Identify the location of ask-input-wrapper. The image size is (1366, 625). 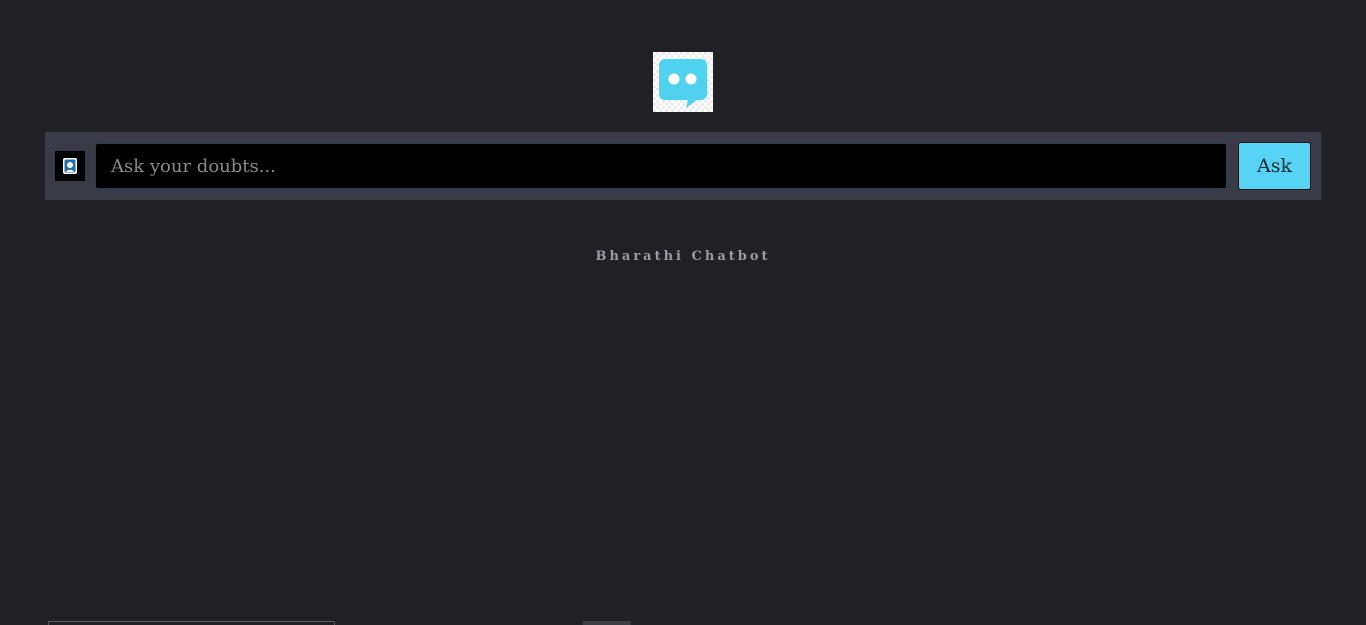
(661, 166).